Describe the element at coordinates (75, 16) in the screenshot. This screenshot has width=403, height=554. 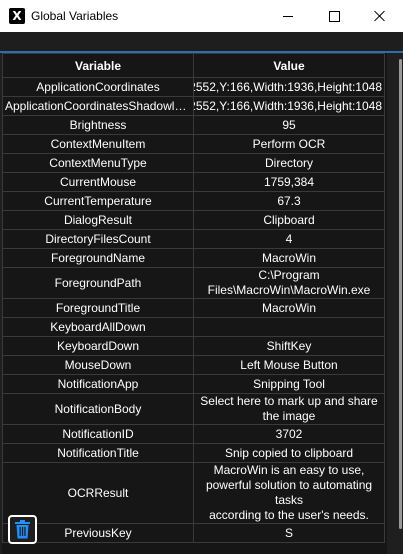
I see `window-title: Global Variables` at that location.